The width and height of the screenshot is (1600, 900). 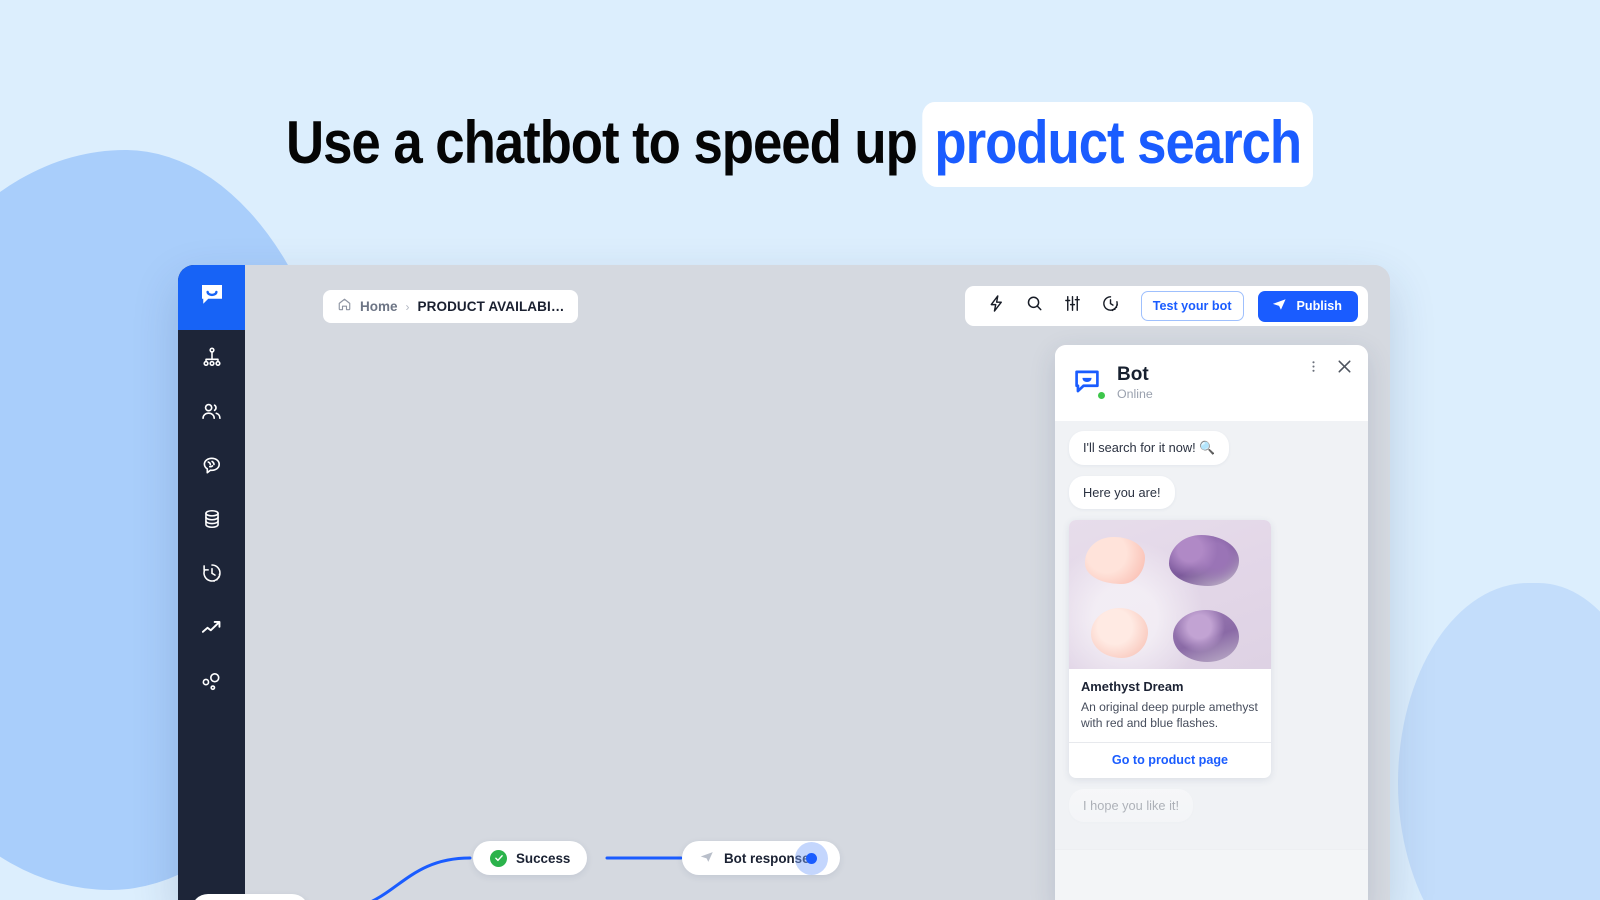 What do you see at coordinates (543, 858) in the screenshot?
I see `flow-node-label: Success` at bounding box center [543, 858].